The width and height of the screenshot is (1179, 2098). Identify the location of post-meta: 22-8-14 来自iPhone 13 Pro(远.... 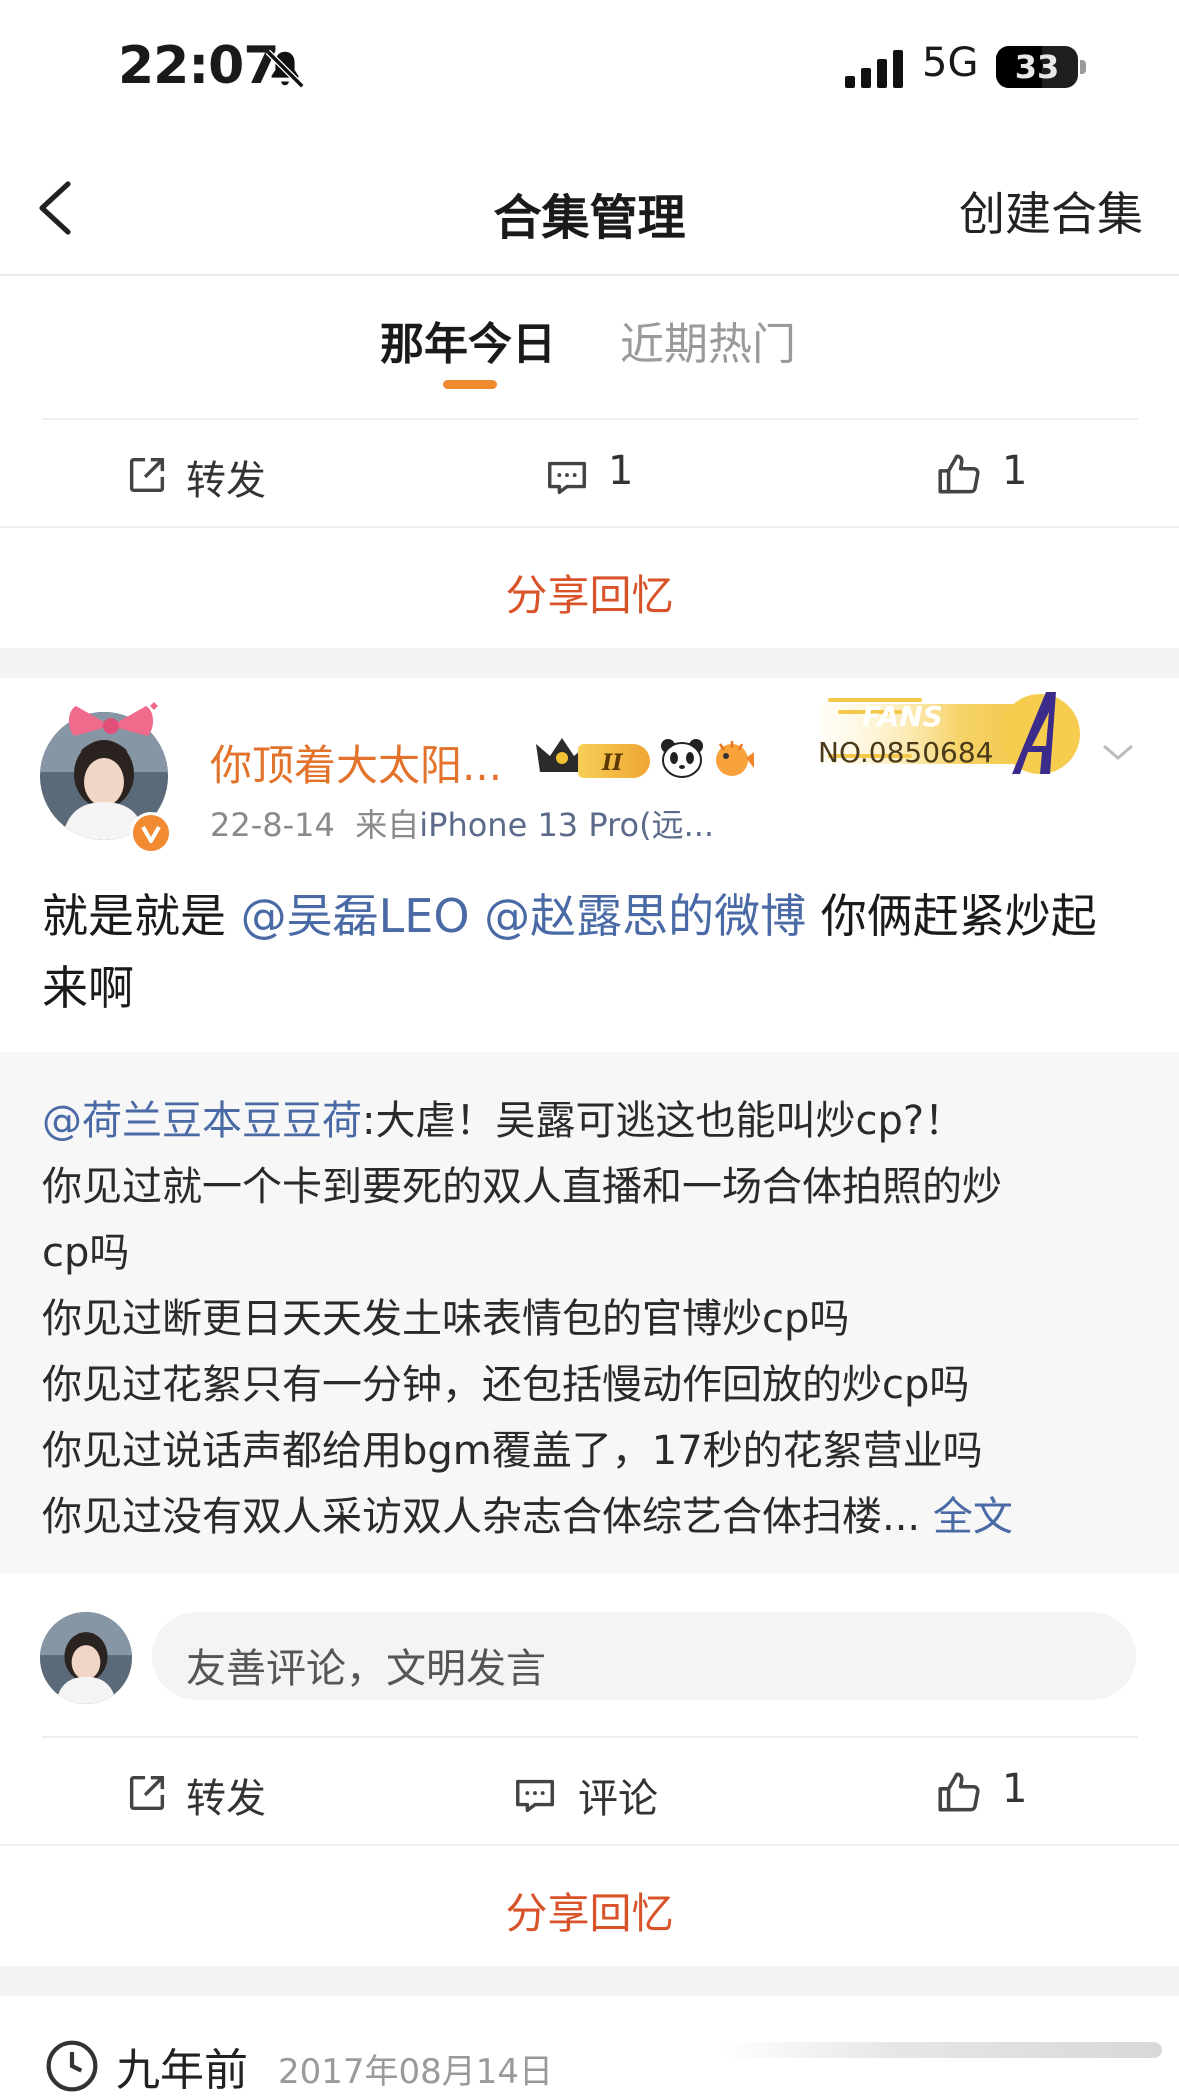
(462, 823).